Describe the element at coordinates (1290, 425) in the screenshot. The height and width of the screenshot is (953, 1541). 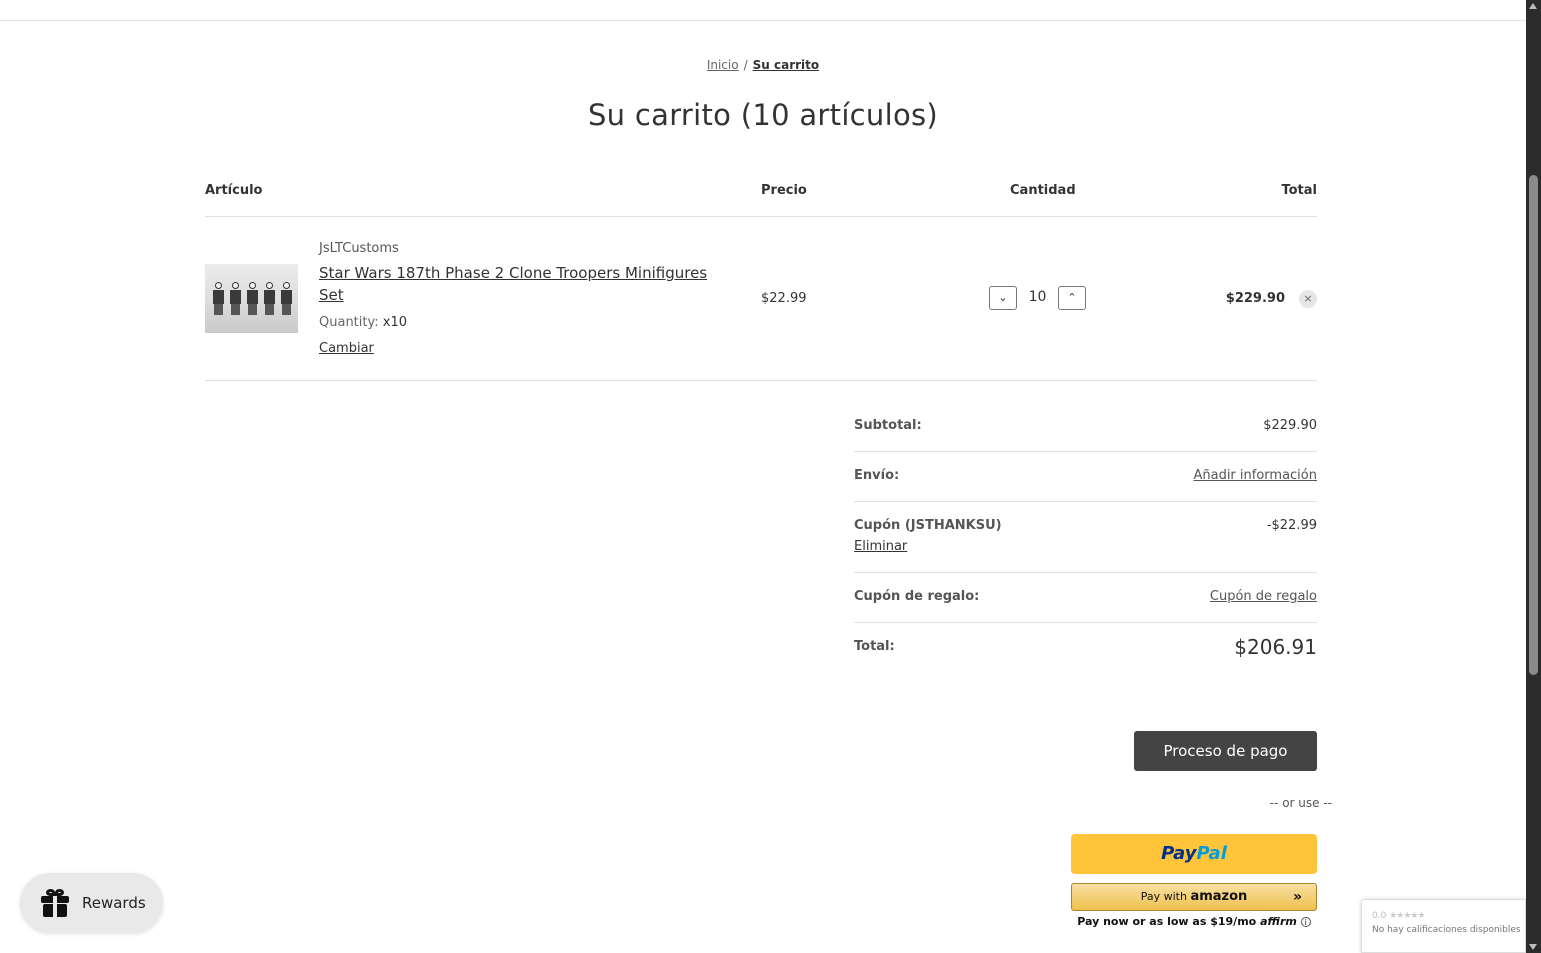
I see `subtotal-value: $229.90` at that location.